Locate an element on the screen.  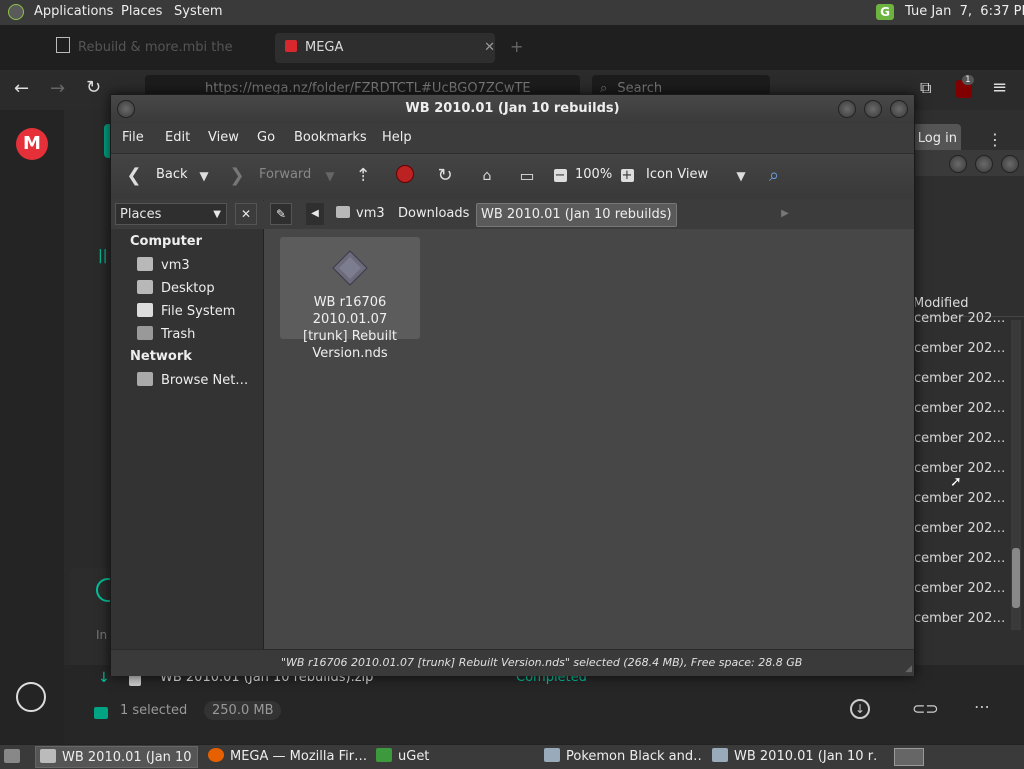
trash-icon is located at coordinates (145, 333).